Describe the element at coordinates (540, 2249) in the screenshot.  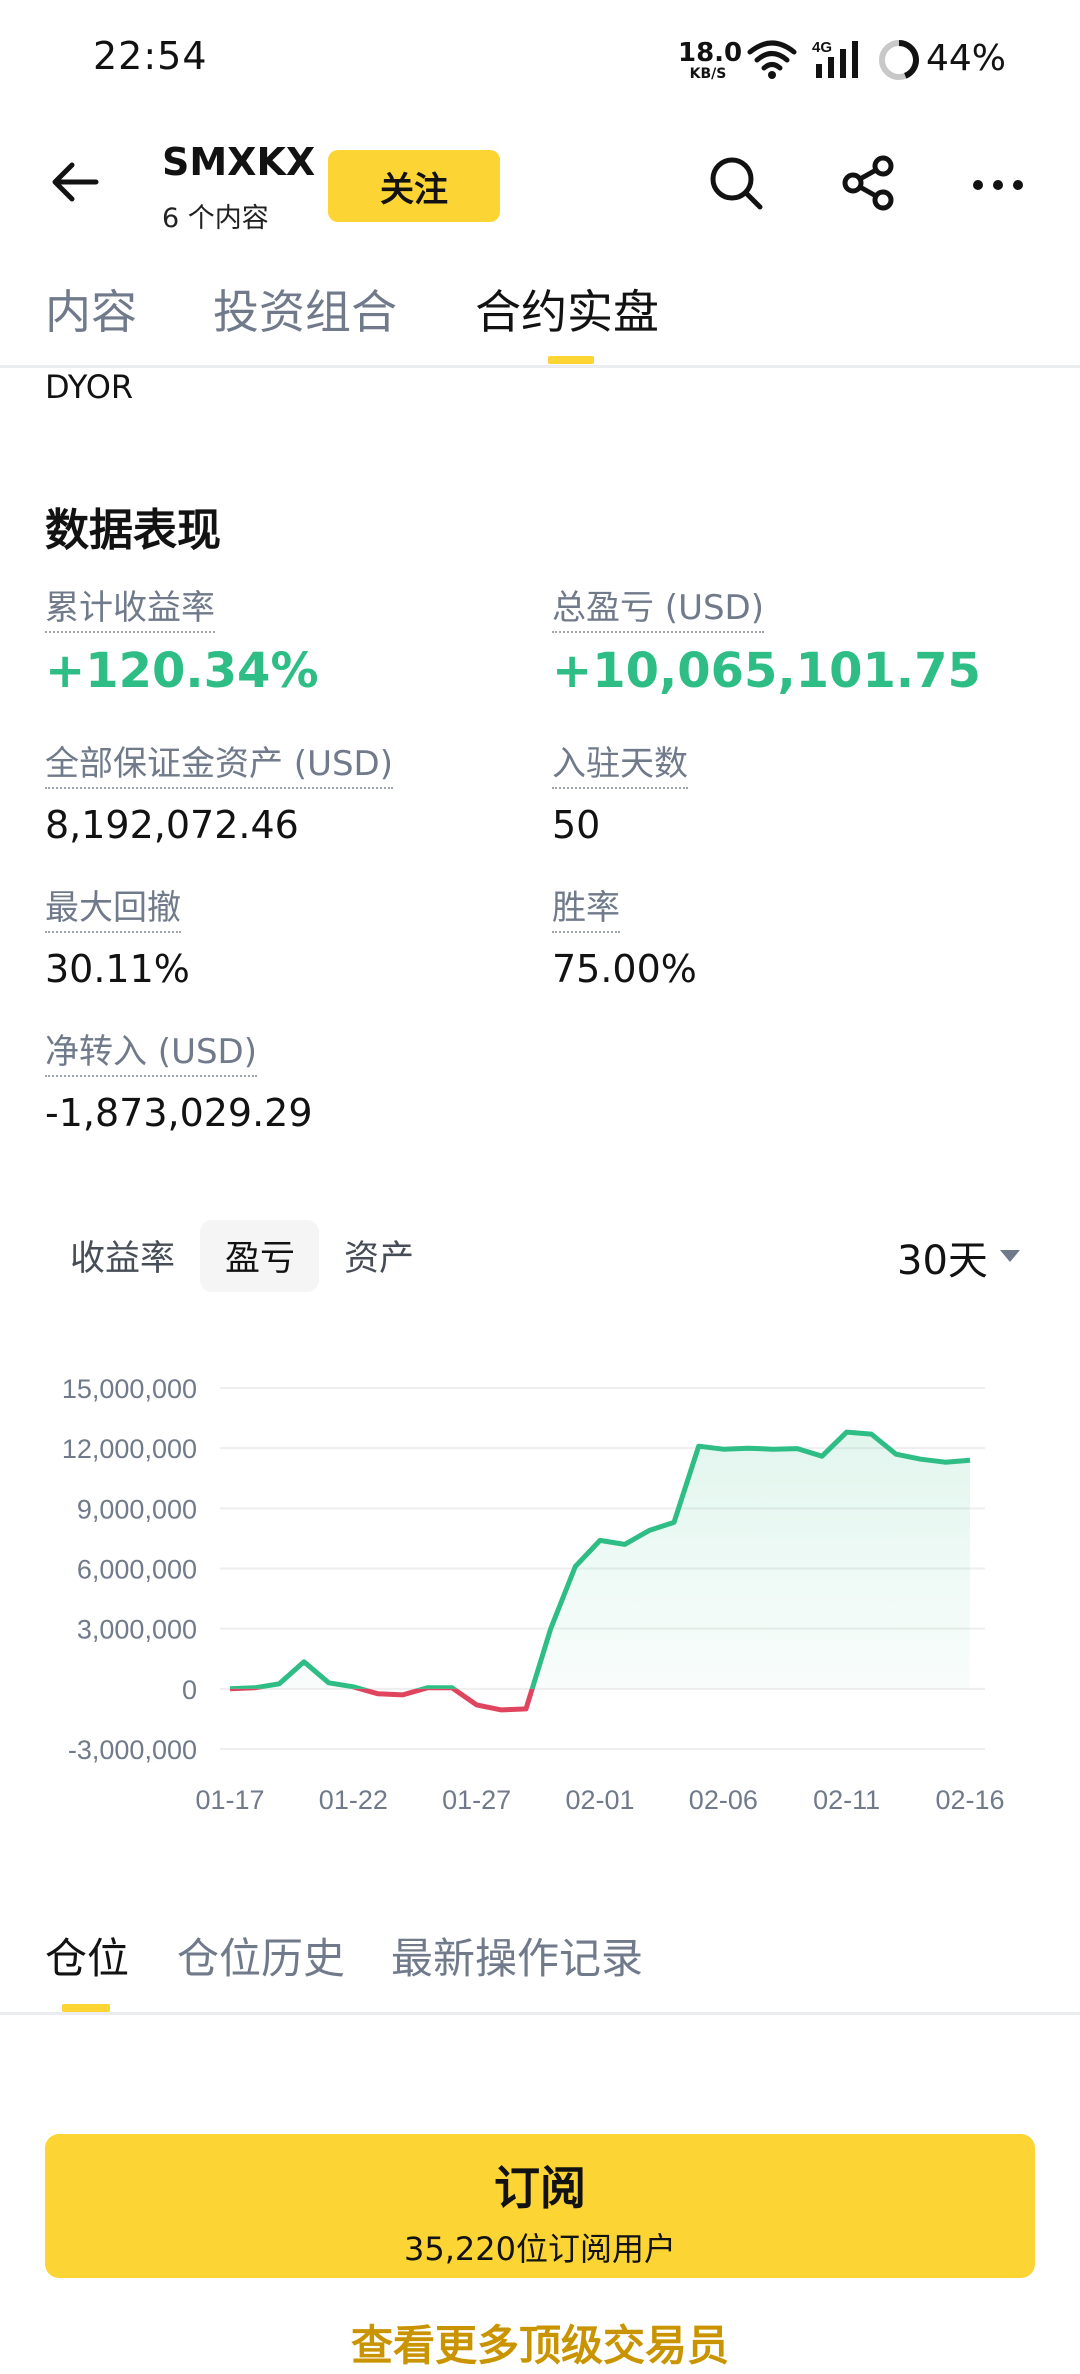
I see `subscriber-count: 35,220位订阅用户` at that location.